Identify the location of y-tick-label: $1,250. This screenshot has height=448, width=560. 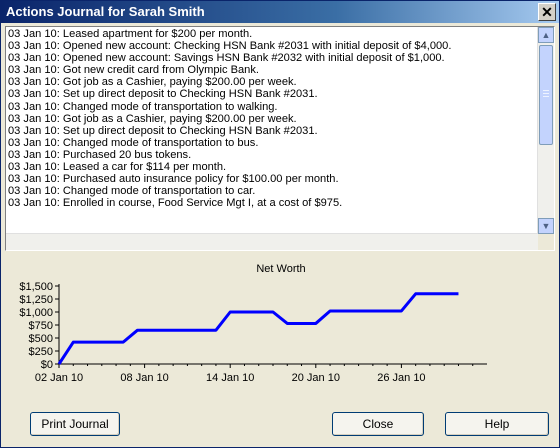
(36, 300).